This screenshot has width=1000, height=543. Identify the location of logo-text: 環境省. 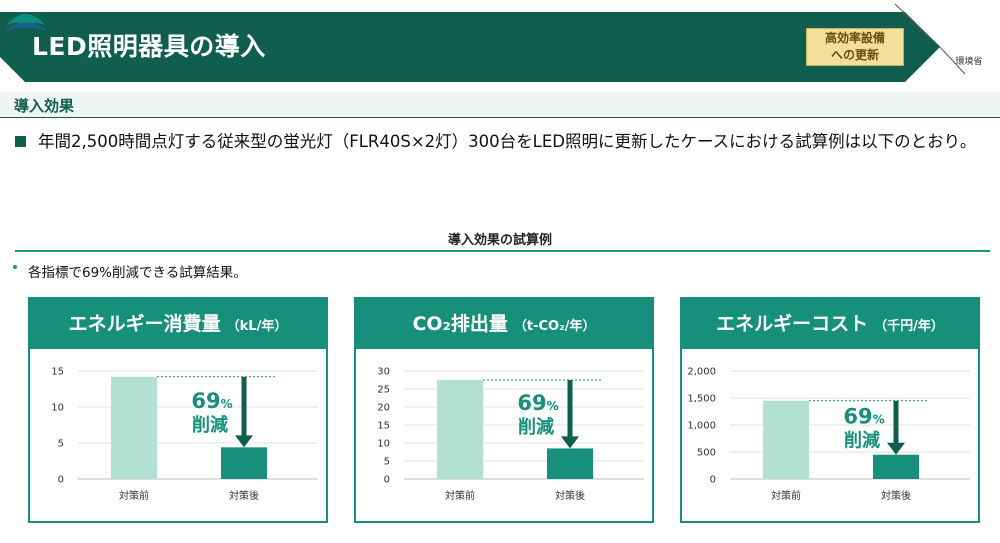
(969, 62).